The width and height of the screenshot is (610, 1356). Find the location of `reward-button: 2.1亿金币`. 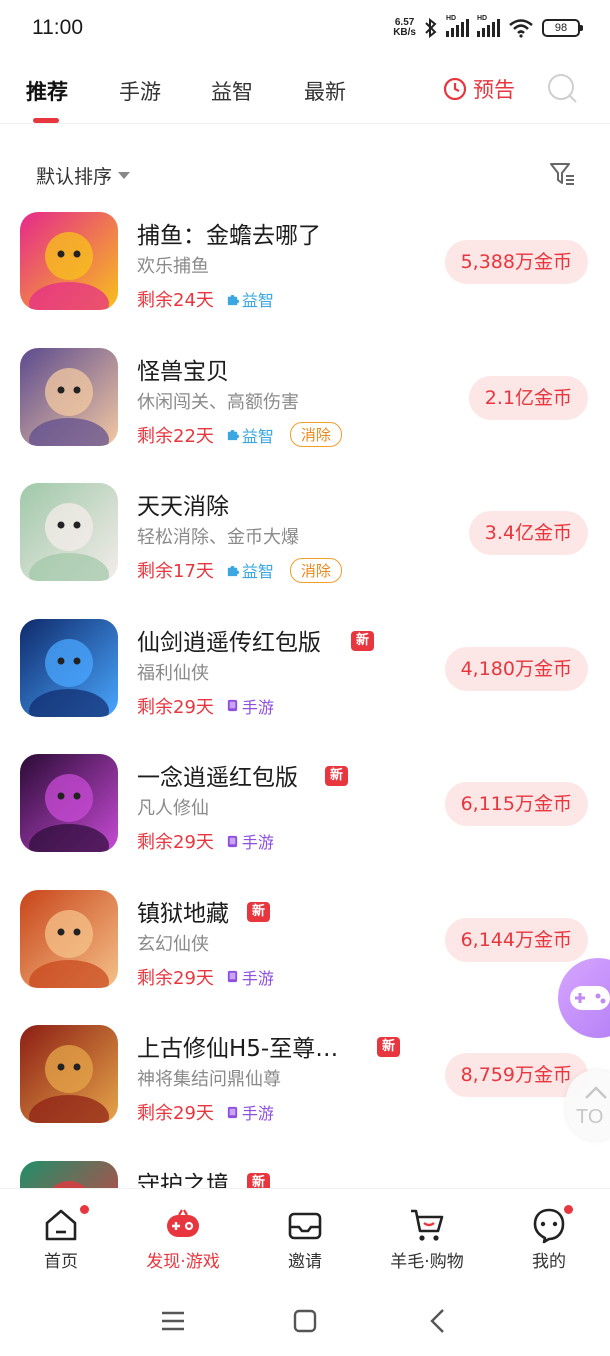

reward-button: 2.1亿金币 is located at coordinates (528, 397).